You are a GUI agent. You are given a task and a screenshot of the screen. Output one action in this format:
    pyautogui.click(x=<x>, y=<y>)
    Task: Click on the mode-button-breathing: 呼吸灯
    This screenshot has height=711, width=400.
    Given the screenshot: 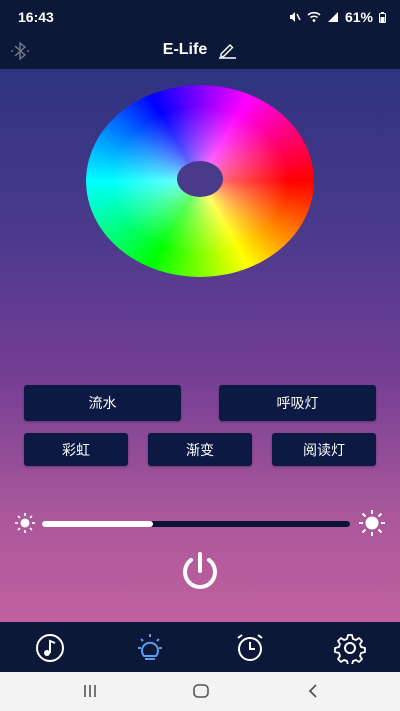 What is the action you would take?
    pyautogui.click(x=297, y=403)
    